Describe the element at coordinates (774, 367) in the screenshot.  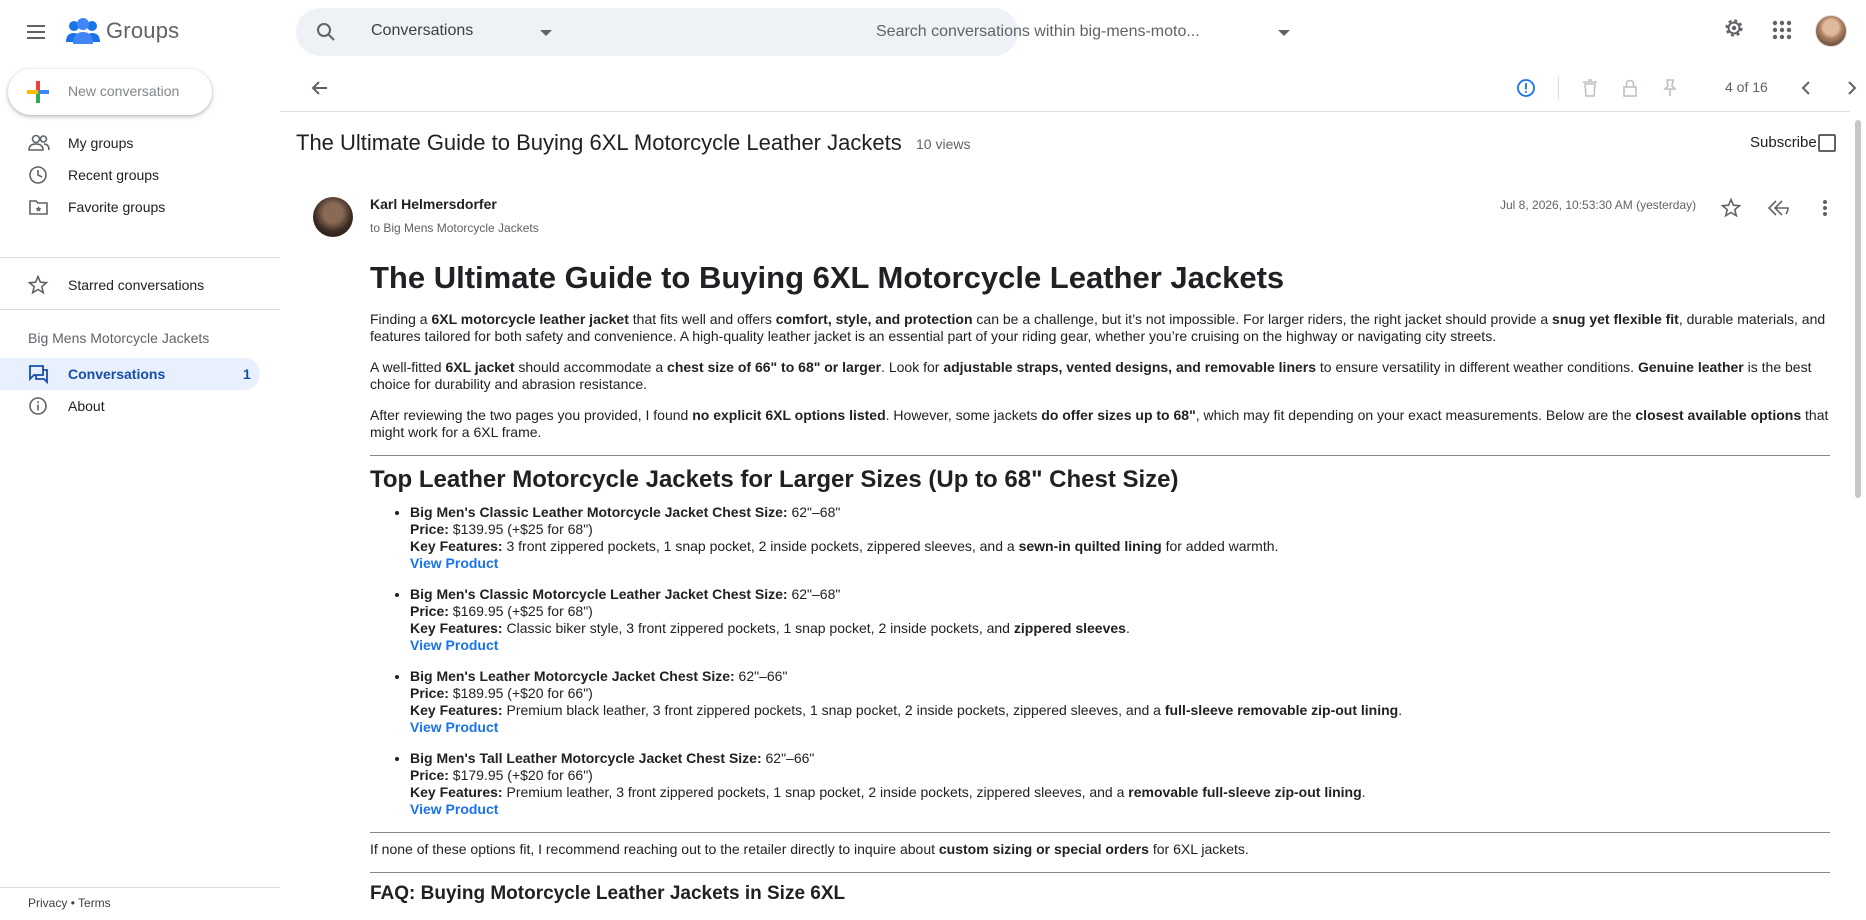
I see `bold-text: chest size of 66" to 68" or larger` at that location.